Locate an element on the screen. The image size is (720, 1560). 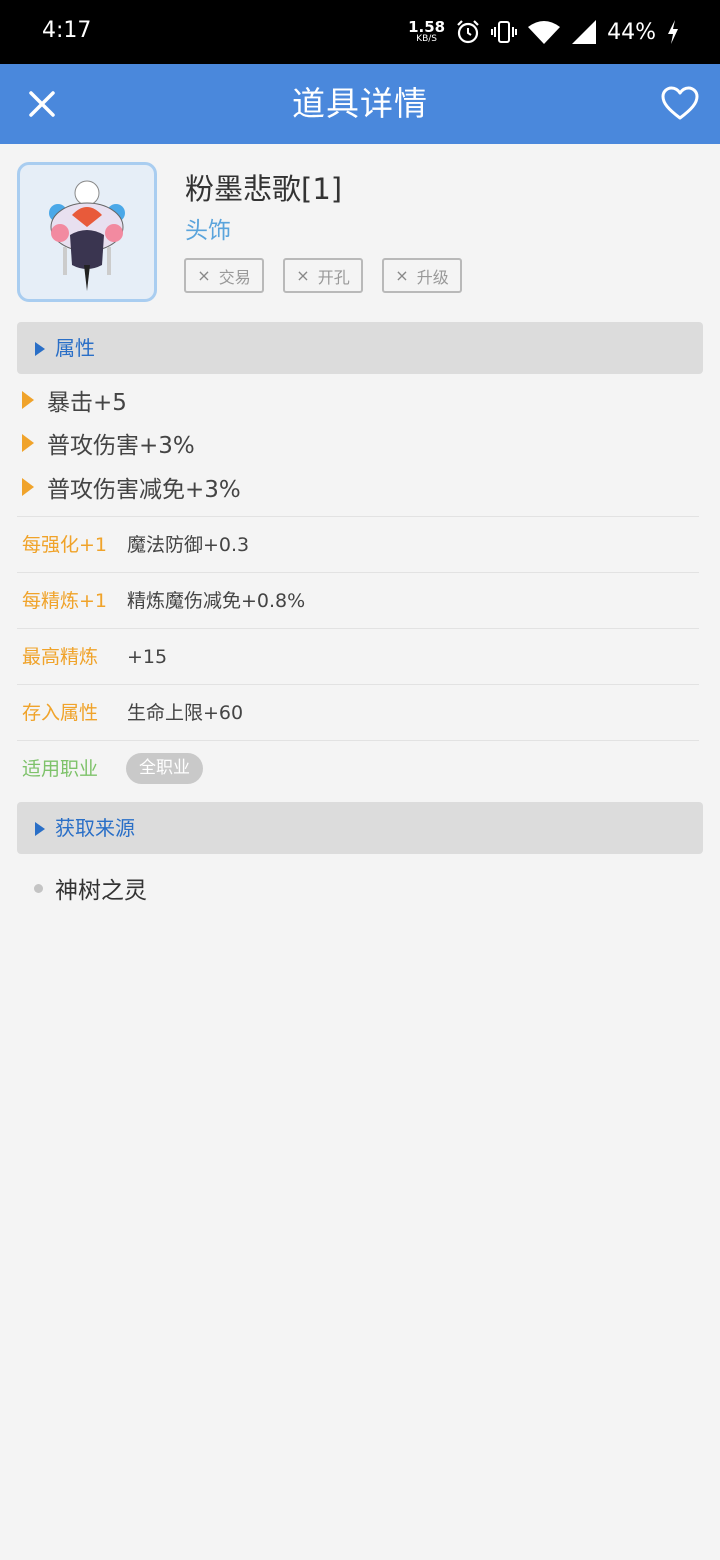
detail-value: +15 is located at coordinates (147, 657).